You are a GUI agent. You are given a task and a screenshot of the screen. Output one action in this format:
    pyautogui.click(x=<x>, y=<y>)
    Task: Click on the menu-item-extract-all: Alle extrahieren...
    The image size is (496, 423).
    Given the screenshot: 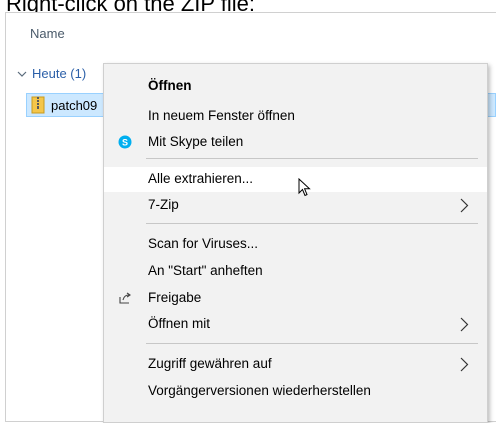 What is the action you would take?
    pyautogui.click(x=295, y=179)
    